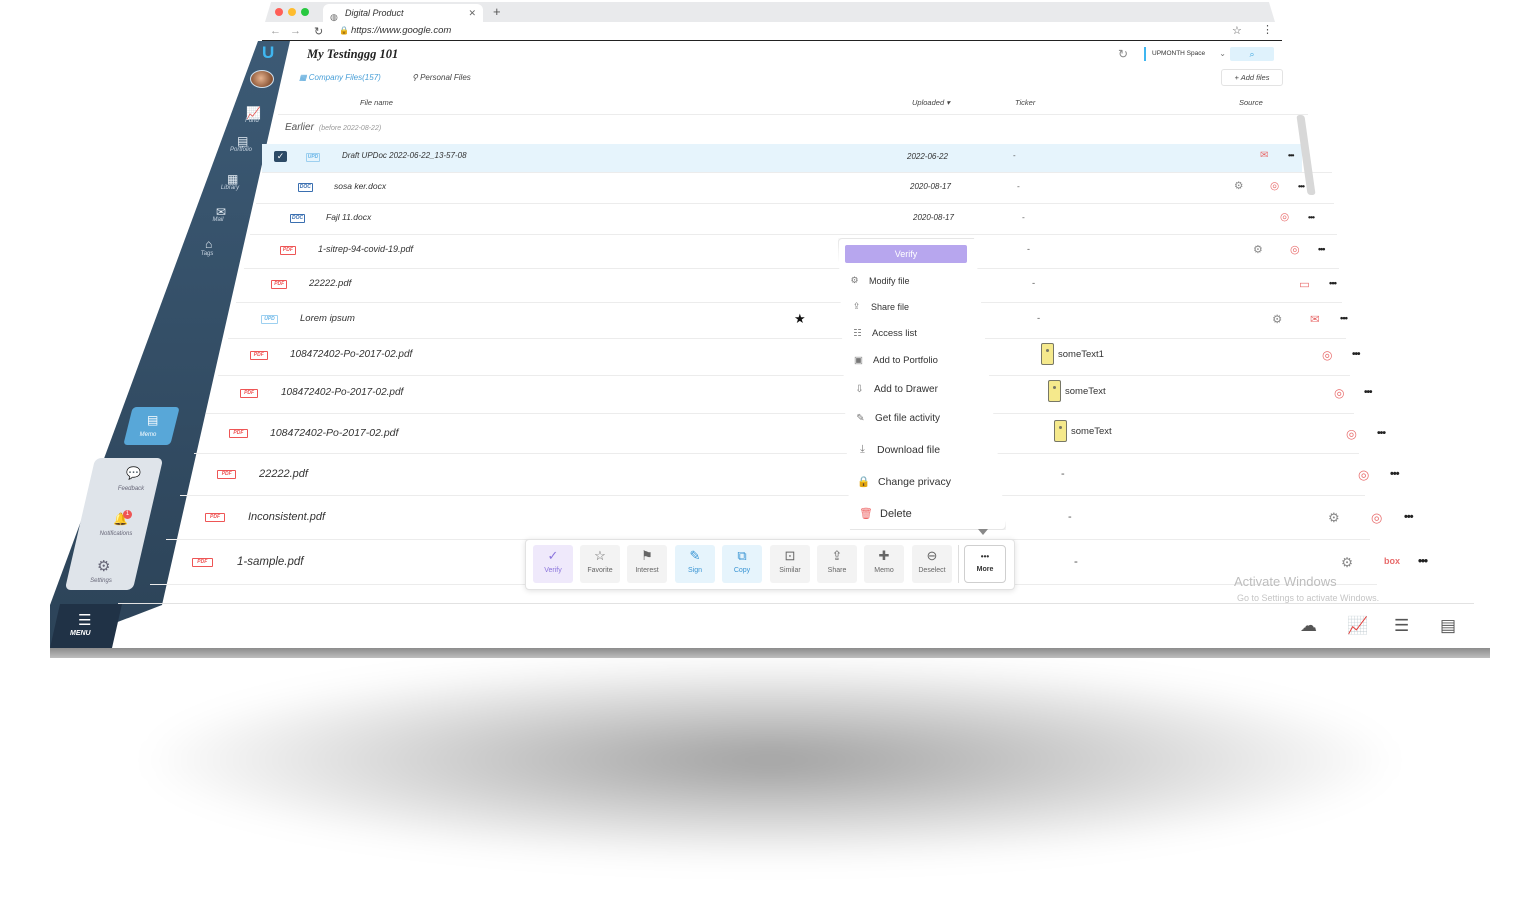 The width and height of the screenshot is (1540, 918). What do you see at coordinates (600, 564) in the screenshot?
I see `toolbar-favorite-button: ☆ Favorite` at bounding box center [600, 564].